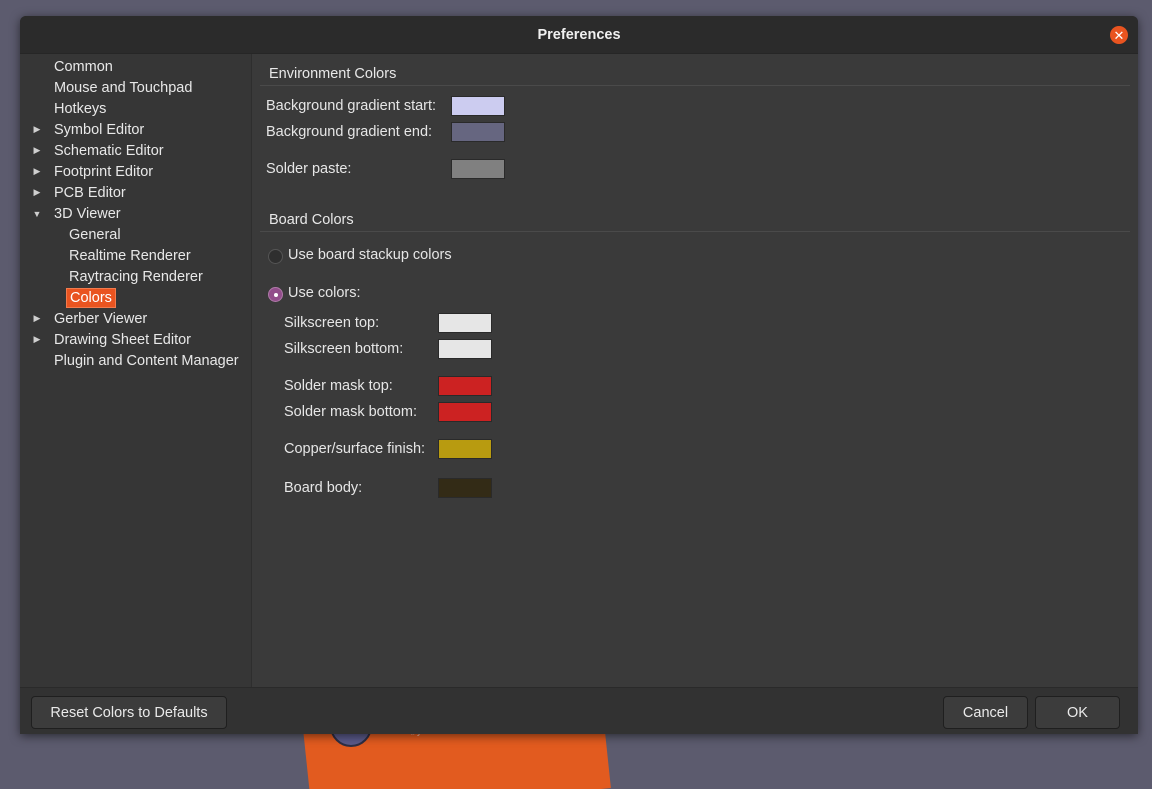 Image resolution: width=1152 pixels, height=789 pixels. I want to click on sidebar-item-general: General, so click(135, 234).